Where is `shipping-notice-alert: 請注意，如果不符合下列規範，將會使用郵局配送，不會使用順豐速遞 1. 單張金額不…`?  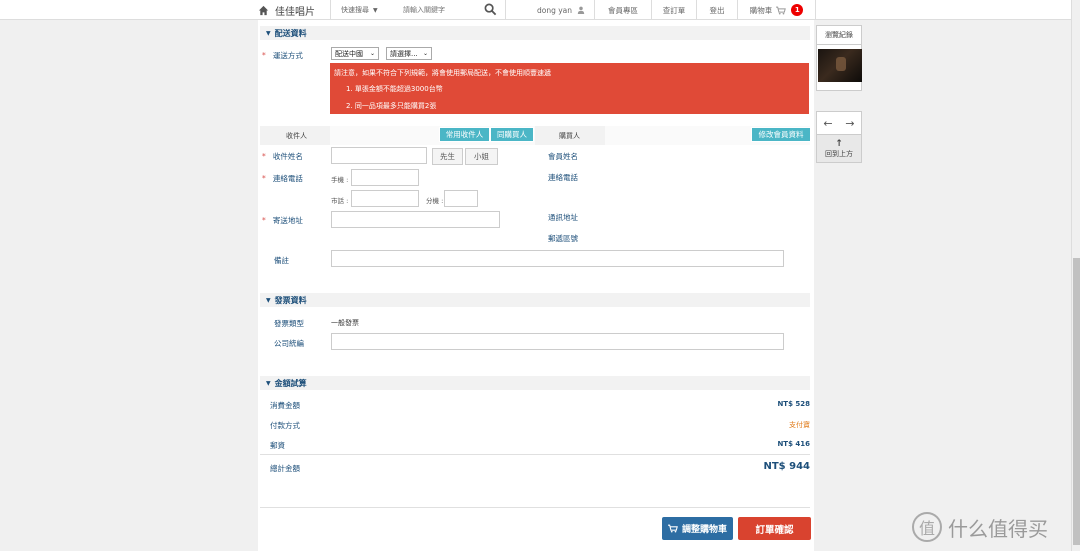
shipping-notice-alert: 請注意，如果不符合下列規範，將會使用郵局配送，不會使用順豐速遞 1. 單張金額不… is located at coordinates (569, 88).